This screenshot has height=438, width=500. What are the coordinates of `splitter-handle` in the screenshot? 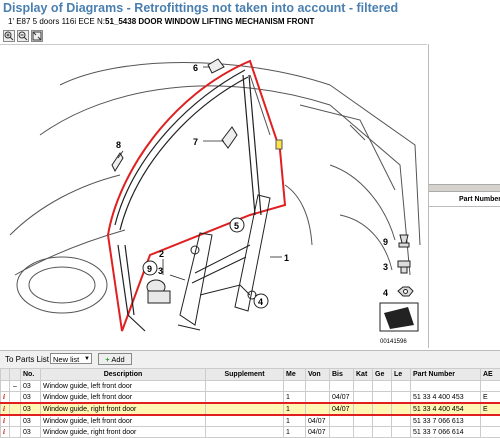 It's located at (464, 188).